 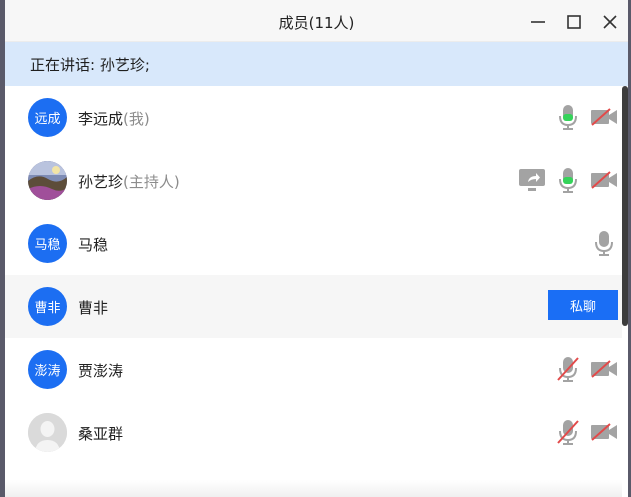 I want to click on member-name: 曹非, so click(x=93, y=307).